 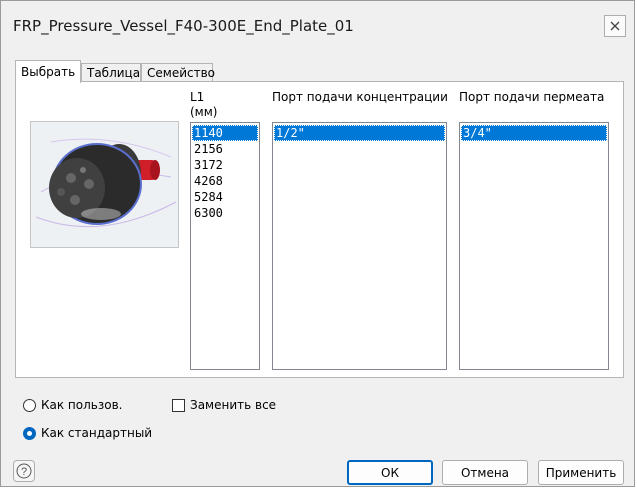 I want to click on l1-column-header: L1 (мм), so click(x=203, y=105).